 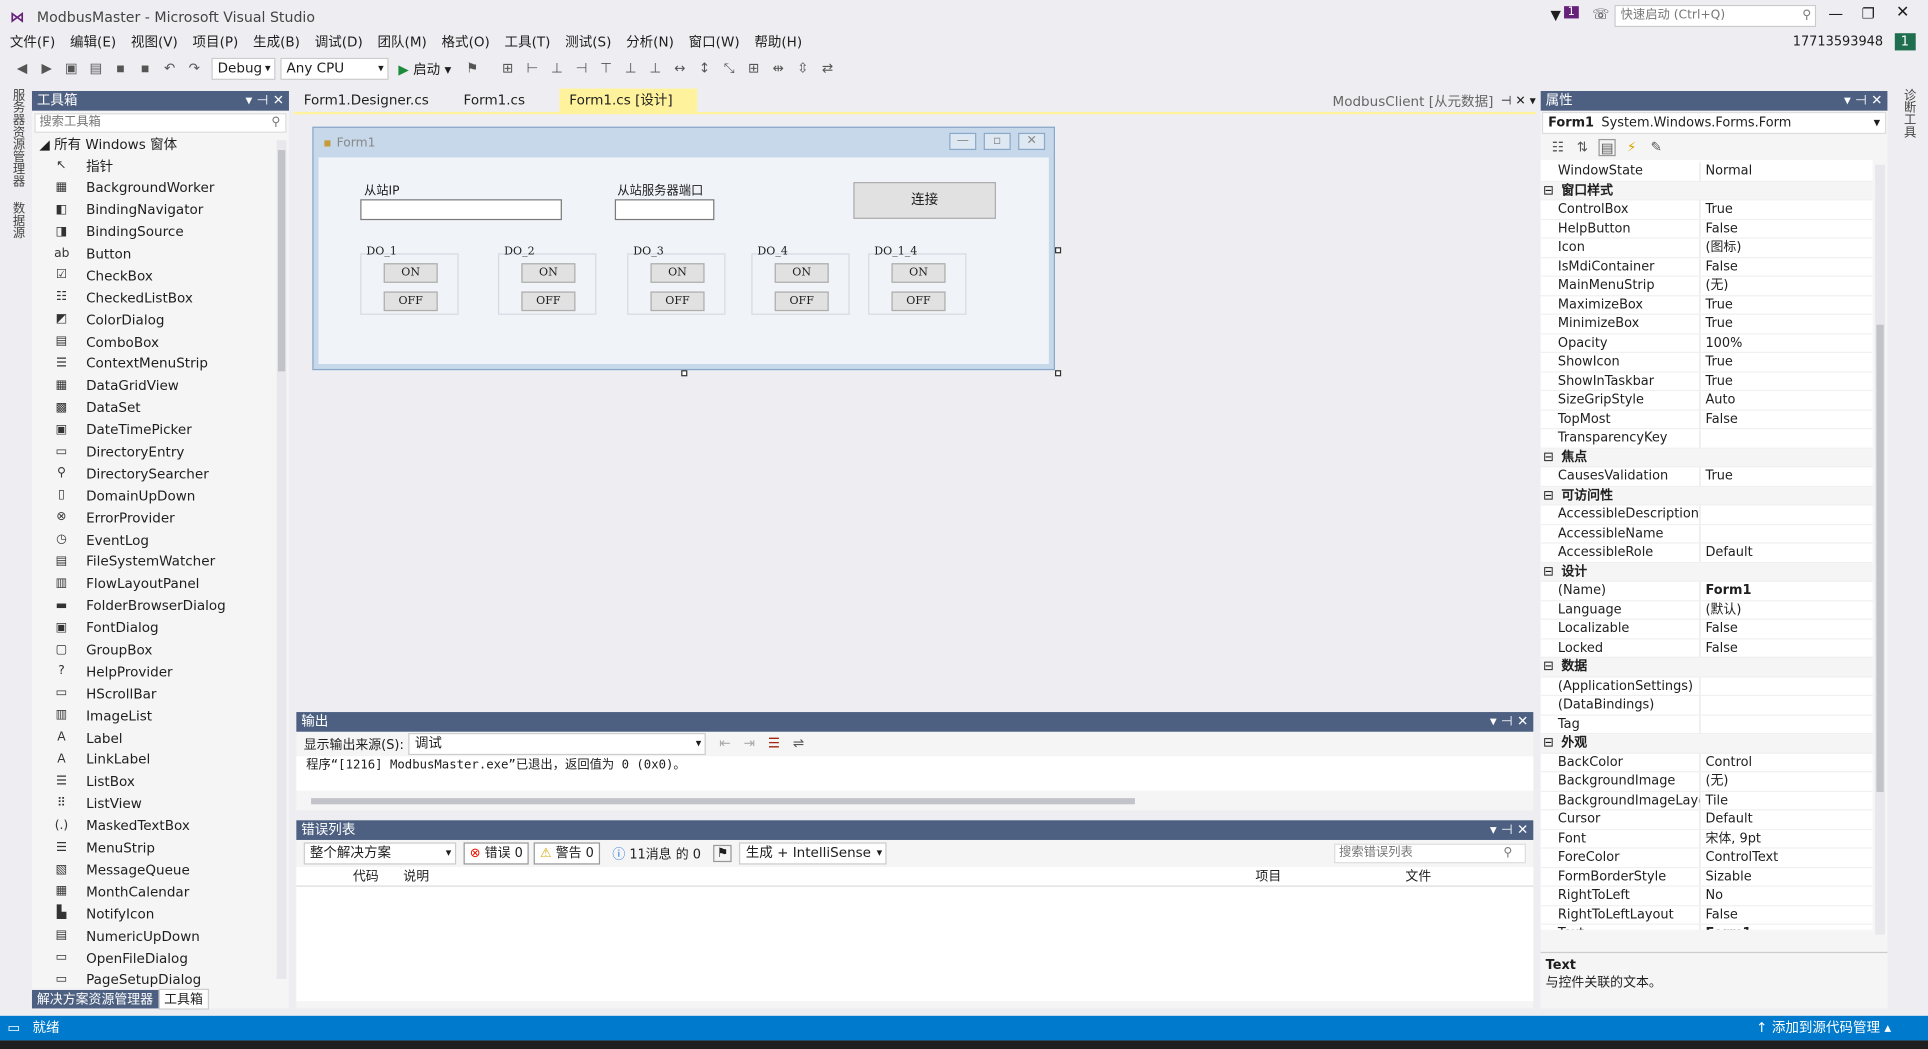 I want to click on toolbox-item: ▣DateTimePicker, so click(x=153, y=430).